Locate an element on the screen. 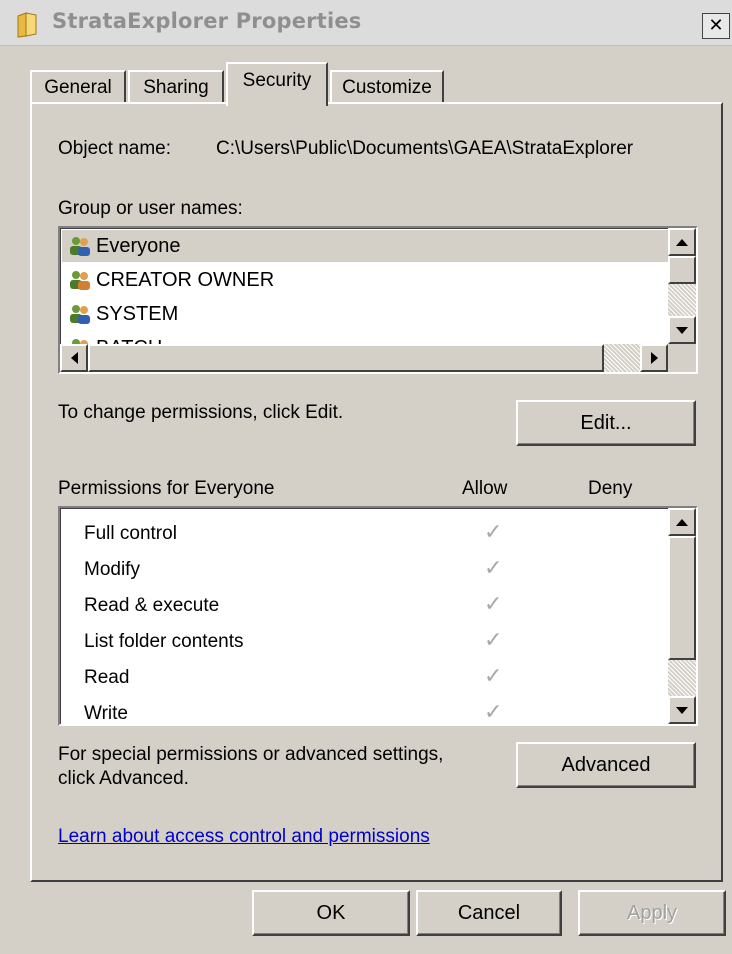 The height and width of the screenshot is (954, 732). user-name: CREATOR OWNER is located at coordinates (185, 279).